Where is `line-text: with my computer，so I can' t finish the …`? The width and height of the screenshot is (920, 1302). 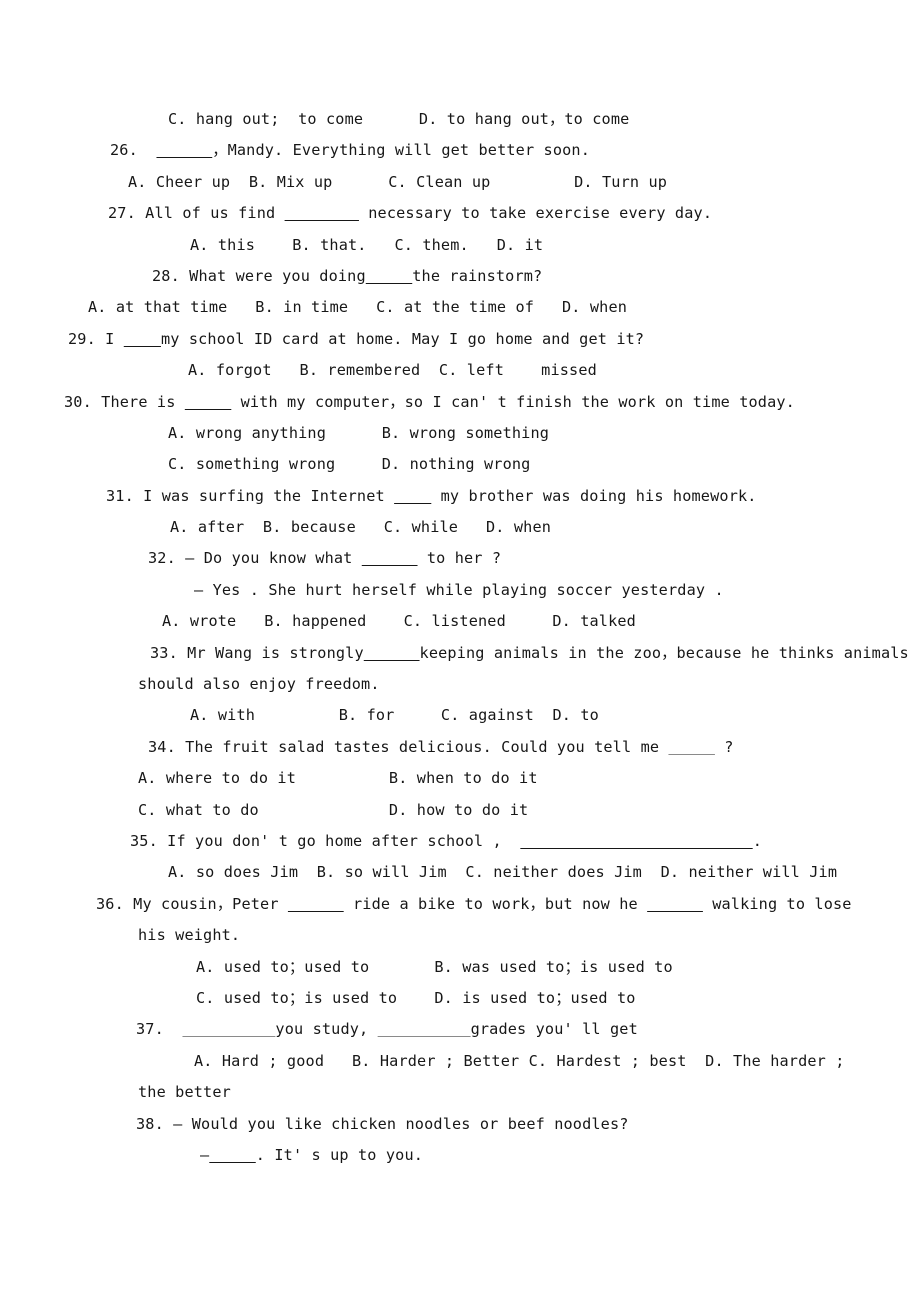 line-text: with my computer，so I can' t finish the … is located at coordinates (513, 401).